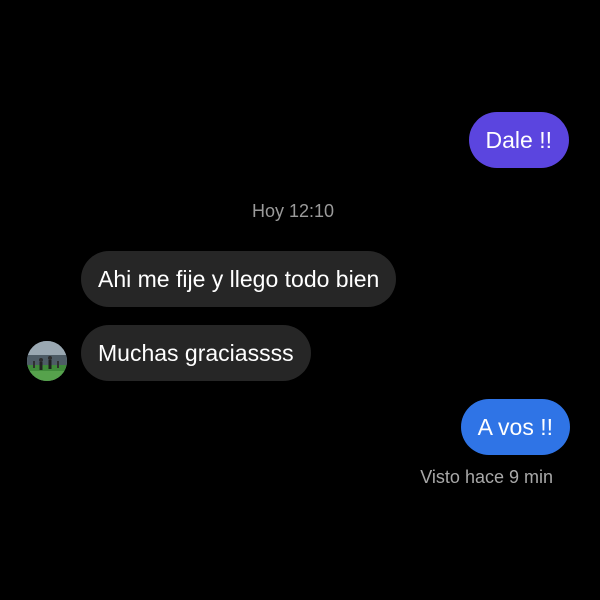  I want to click on outgoing-message-bubble: A vos !!, so click(515, 427).